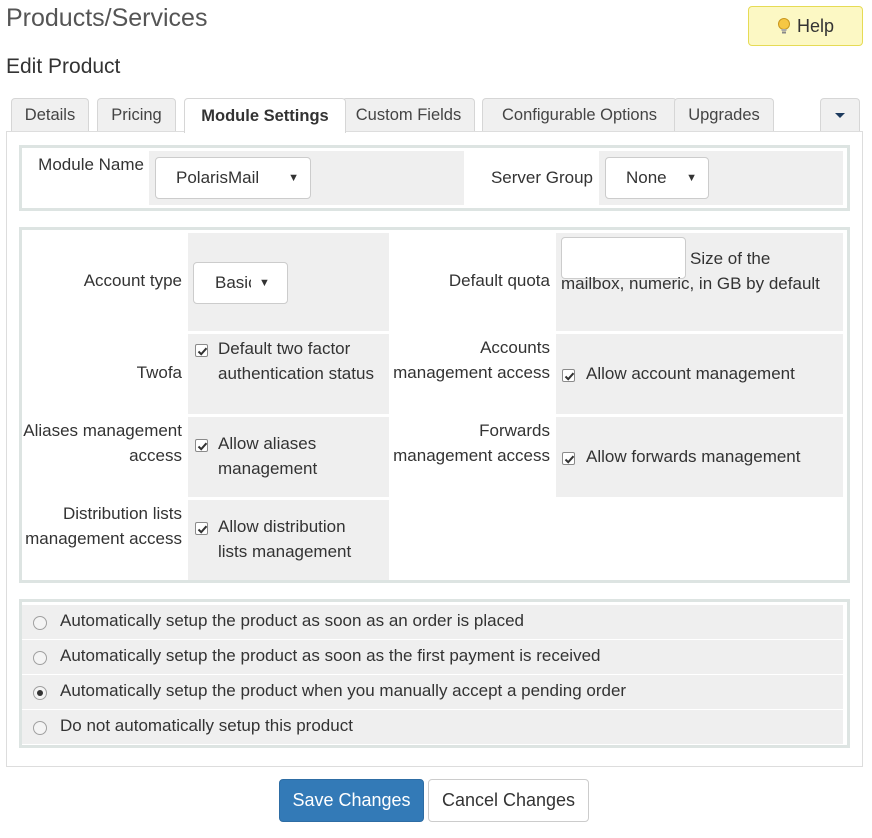 The width and height of the screenshot is (872, 838). I want to click on lightbulb-icon, so click(784, 26).